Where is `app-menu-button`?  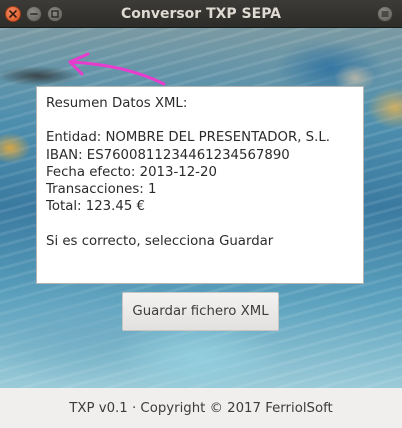 app-menu-button is located at coordinates (385, 14).